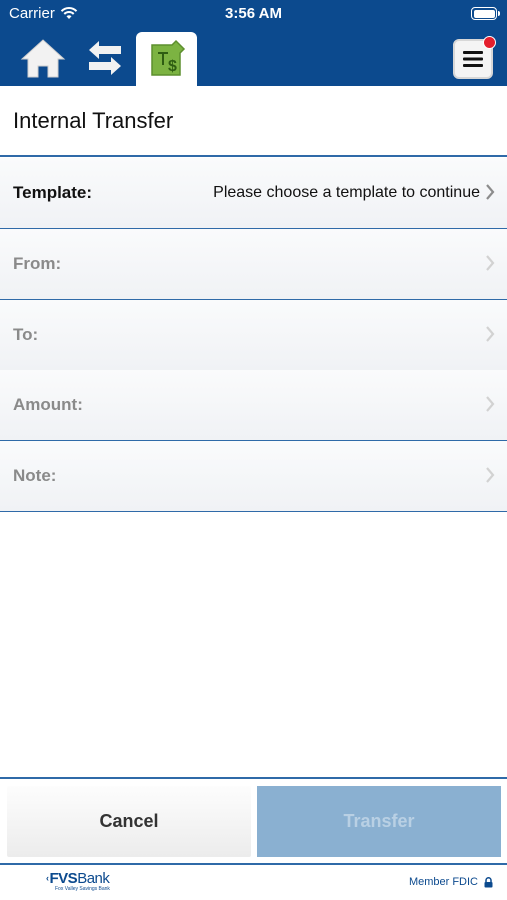 Image resolution: width=507 pixels, height=900 pixels. I want to click on amount-row: Amount:, so click(253, 405).